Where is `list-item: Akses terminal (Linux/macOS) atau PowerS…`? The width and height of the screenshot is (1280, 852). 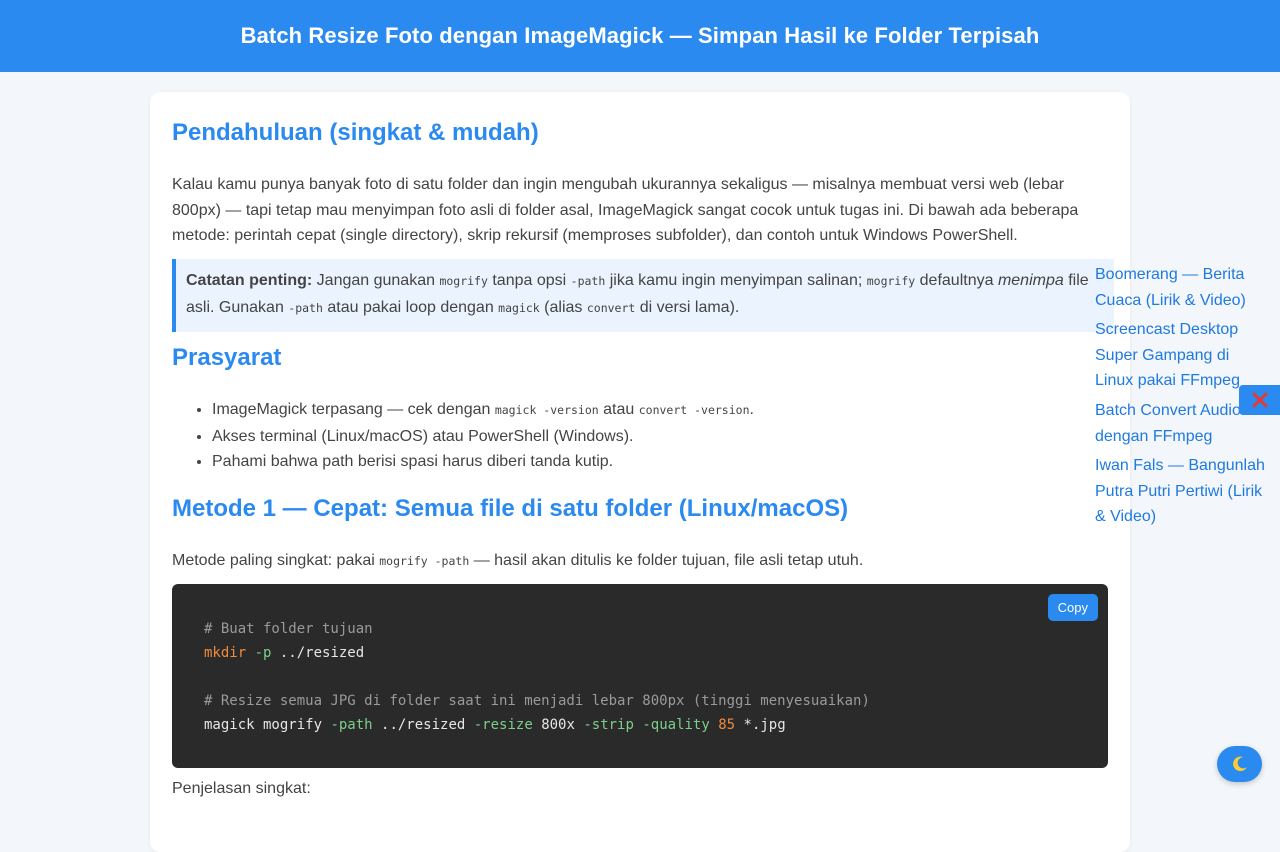
list-item: Akses terminal (Linux/macOS) atau PowerS… is located at coordinates (483, 437).